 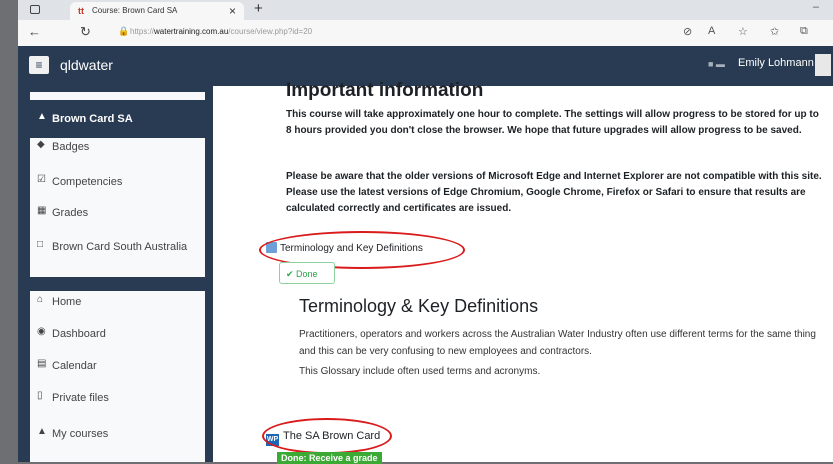 What do you see at coordinates (41, 144) in the screenshot?
I see `shield-icon: ◆` at bounding box center [41, 144].